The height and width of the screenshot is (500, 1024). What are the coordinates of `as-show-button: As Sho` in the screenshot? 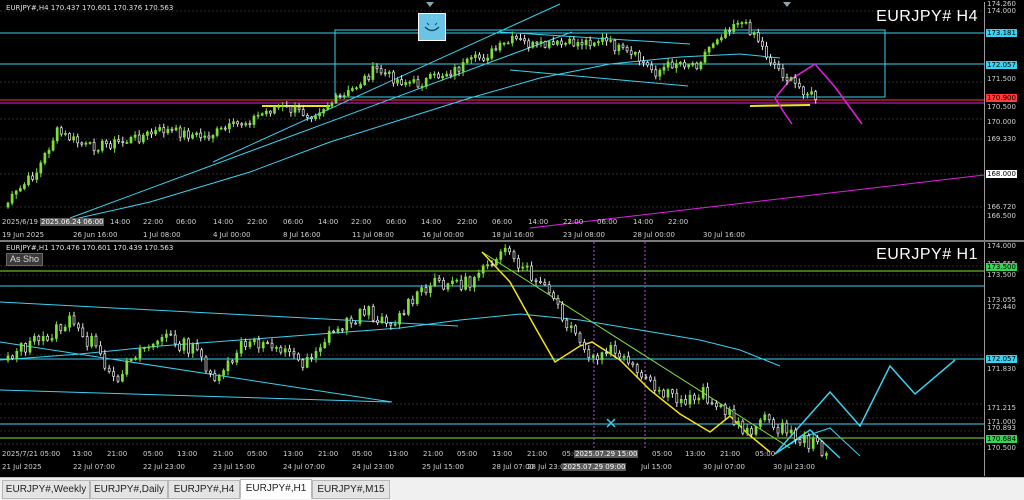 It's located at (25, 259).